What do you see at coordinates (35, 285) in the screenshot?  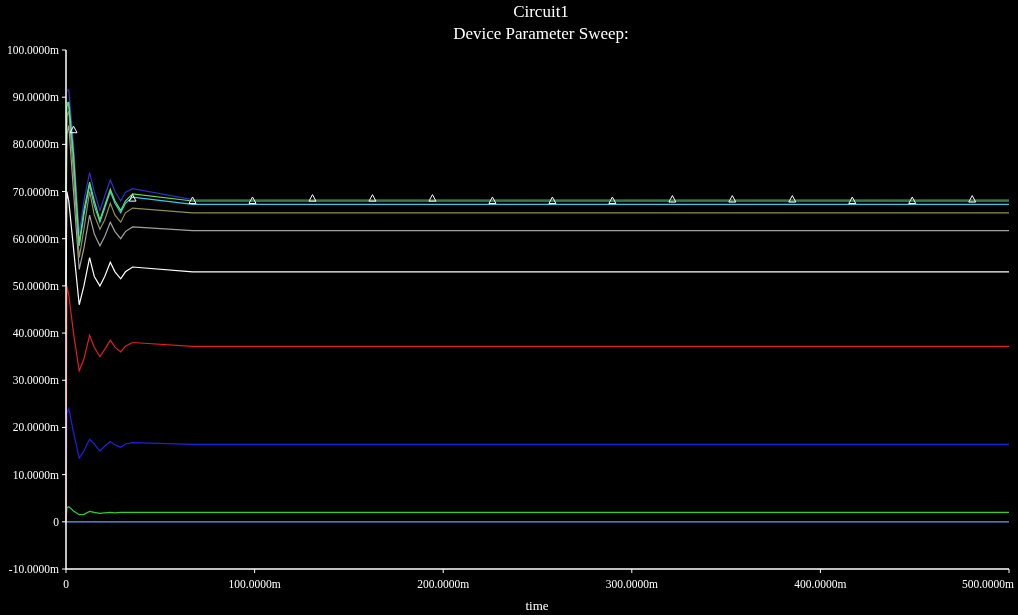 I see `tick-label: 50.0000m` at bounding box center [35, 285].